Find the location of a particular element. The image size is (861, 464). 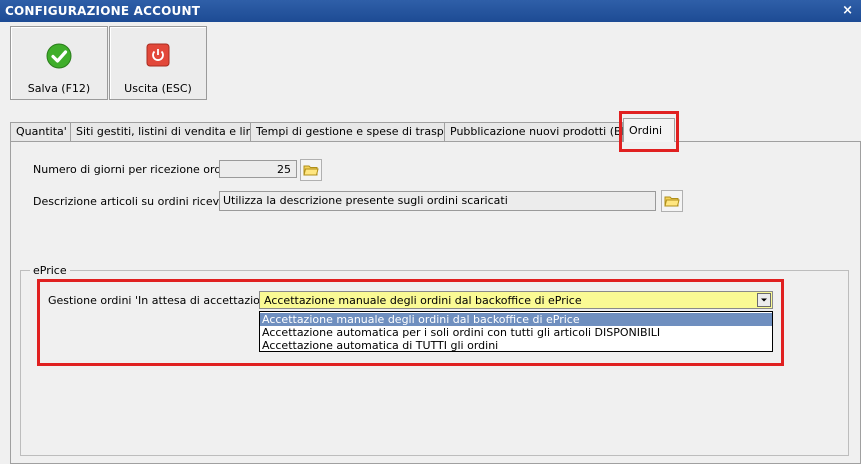

tab-tempi-gestione: Tempi di gestione e spese di trasporto is located at coordinates (358, 131).